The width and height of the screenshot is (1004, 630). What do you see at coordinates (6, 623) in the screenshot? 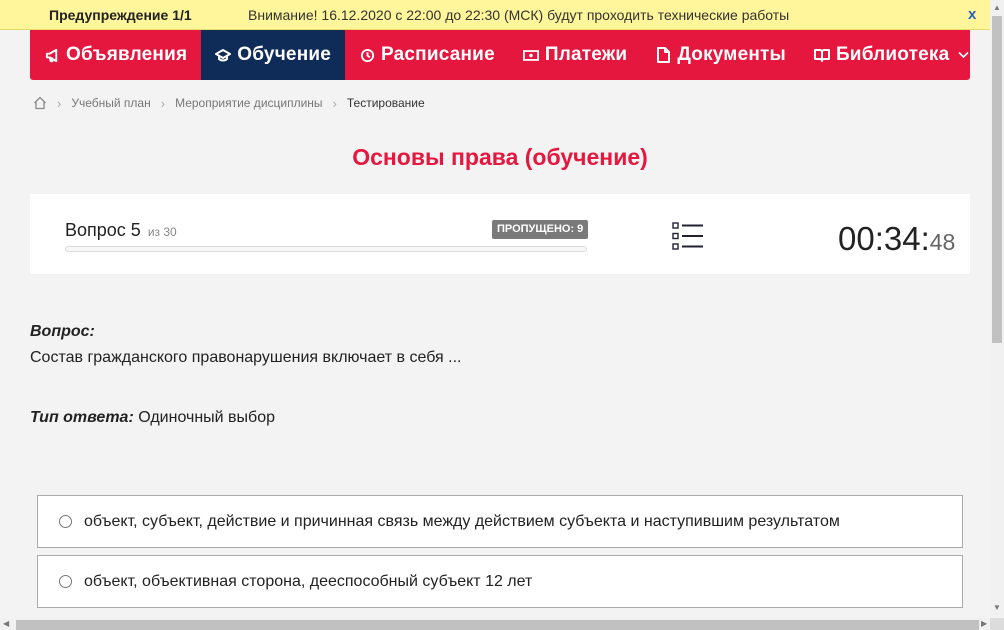
I see `scroll-left-arrow-icon: ◀` at bounding box center [6, 623].